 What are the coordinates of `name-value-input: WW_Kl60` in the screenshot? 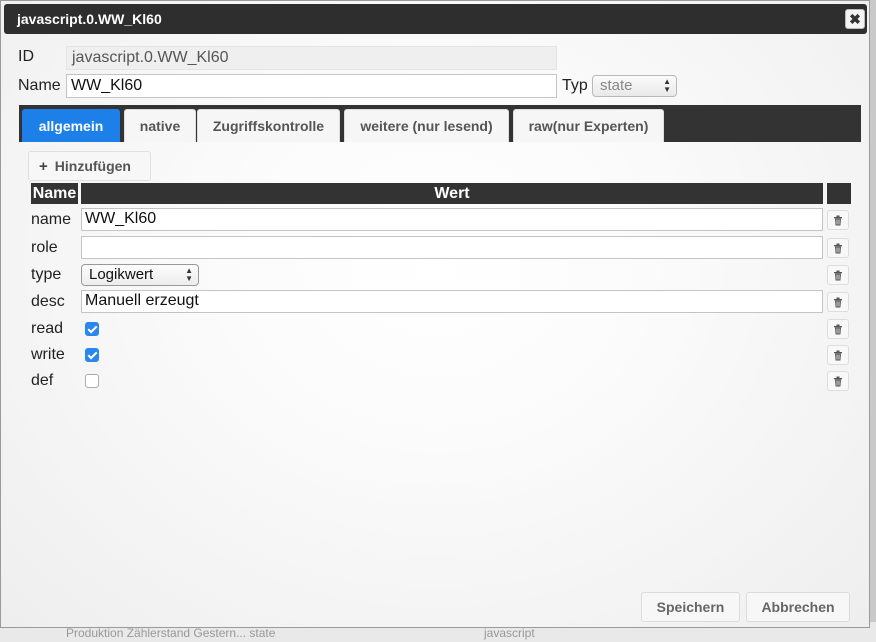 It's located at (452, 219).